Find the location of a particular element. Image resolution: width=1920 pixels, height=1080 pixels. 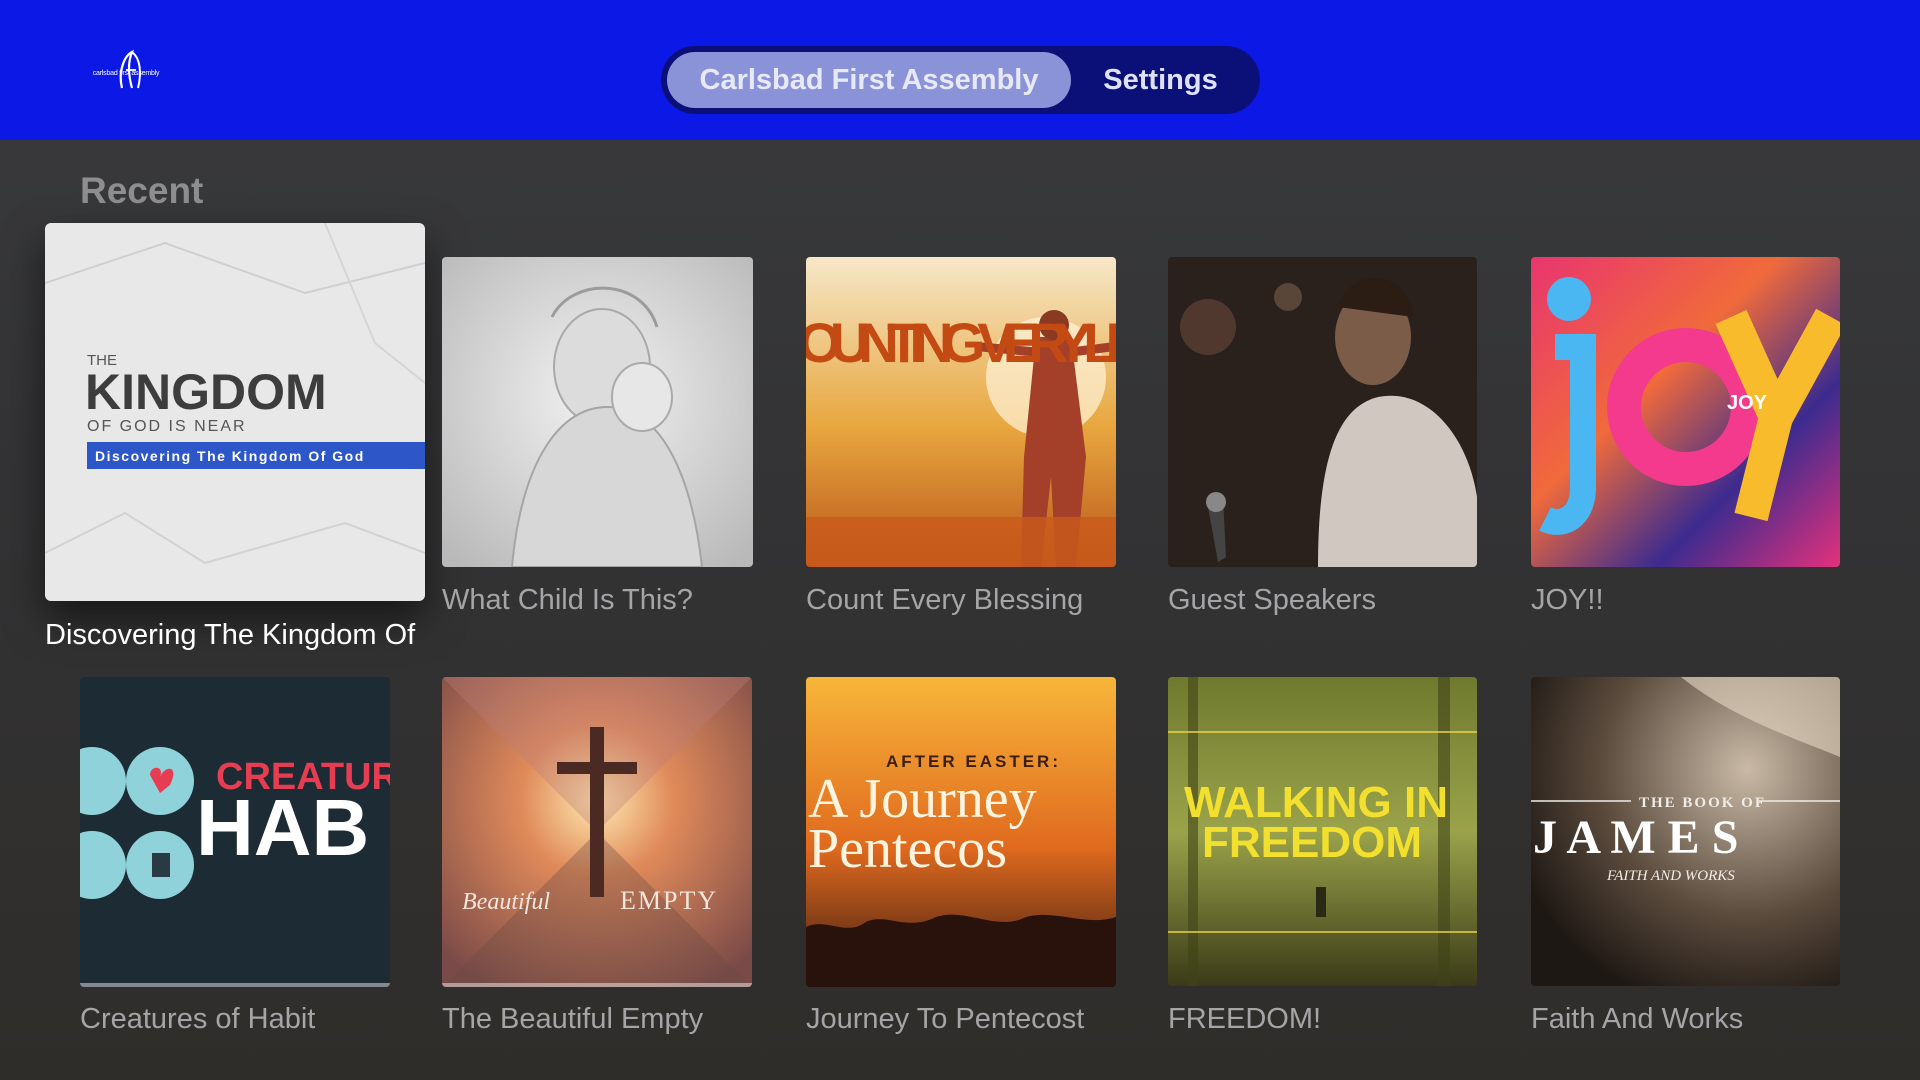

tab-carlsbad-first-assembly: Carlsbad First Assembly is located at coordinates (869, 80).